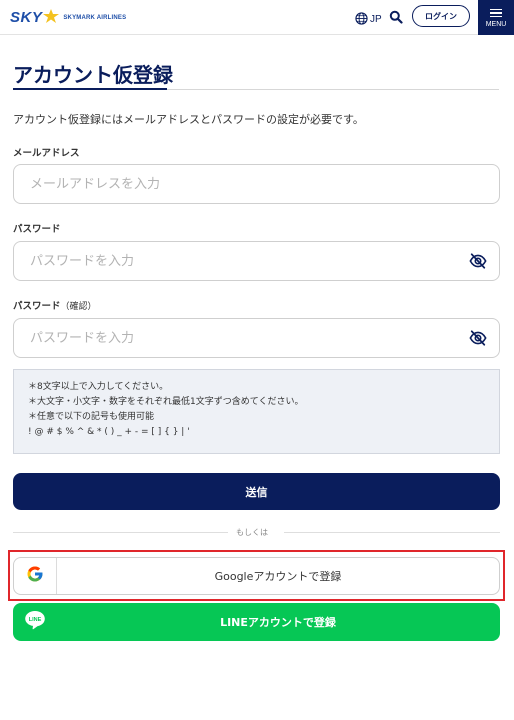 The image size is (514, 720). What do you see at coordinates (95, 17) in the screenshot?
I see `logo-subtext: SKYMARK AIRLINES` at bounding box center [95, 17].